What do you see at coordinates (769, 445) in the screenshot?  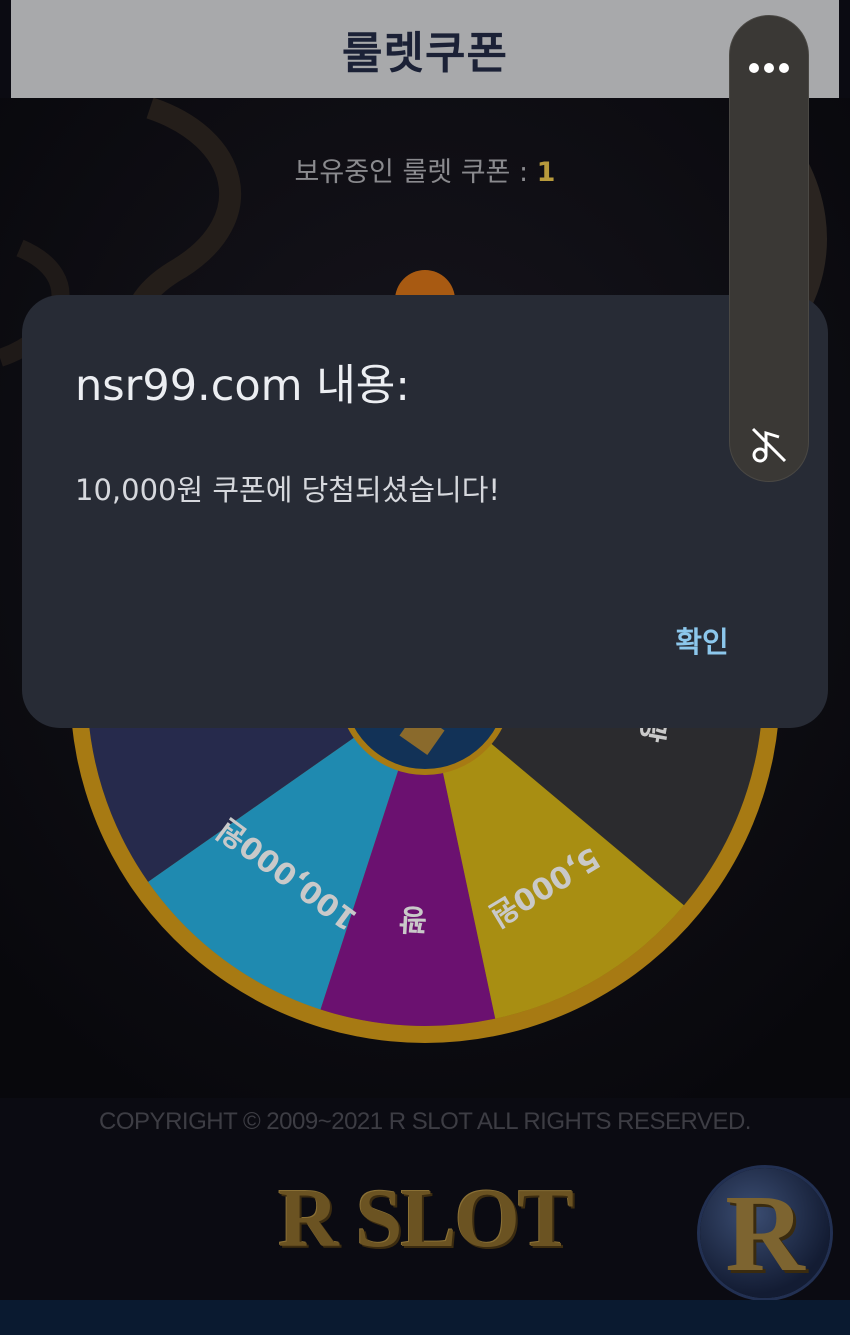 I see `mute-music-icon` at bounding box center [769, 445].